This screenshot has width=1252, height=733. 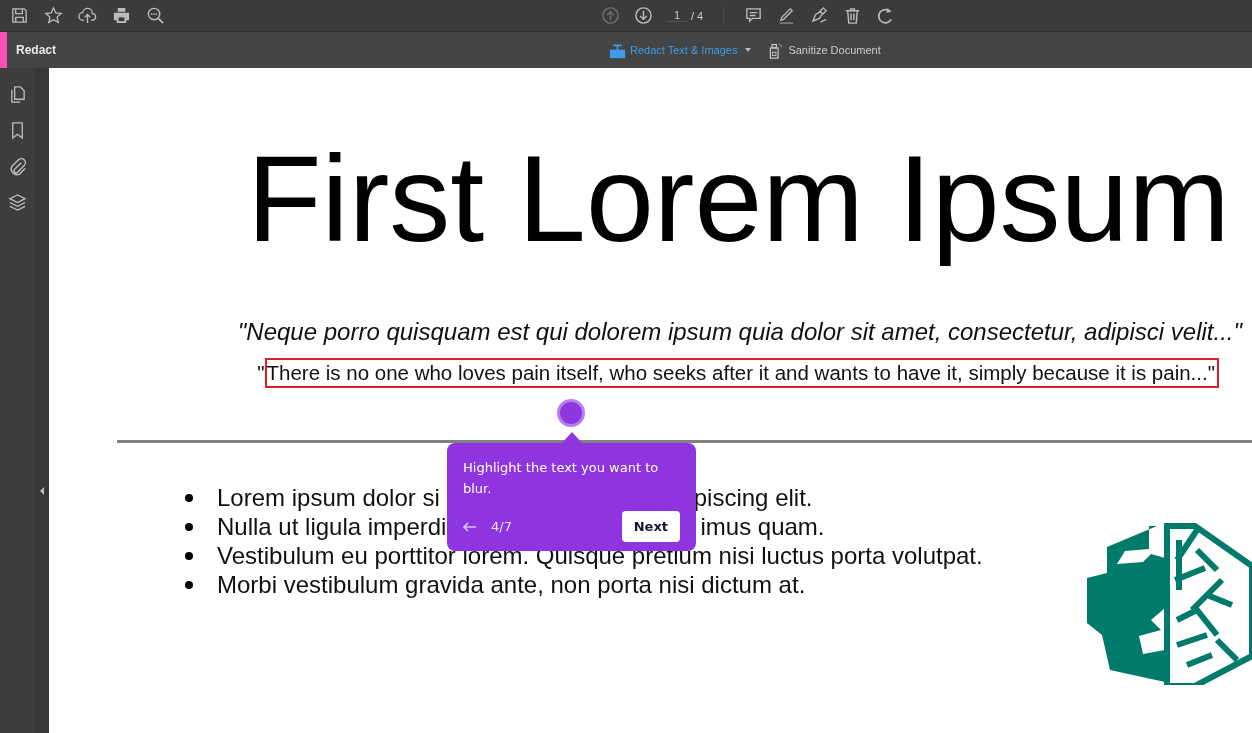 What do you see at coordinates (17, 166) in the screenshot?
I see `paperclip-icon` at bounding box center [17, 166].